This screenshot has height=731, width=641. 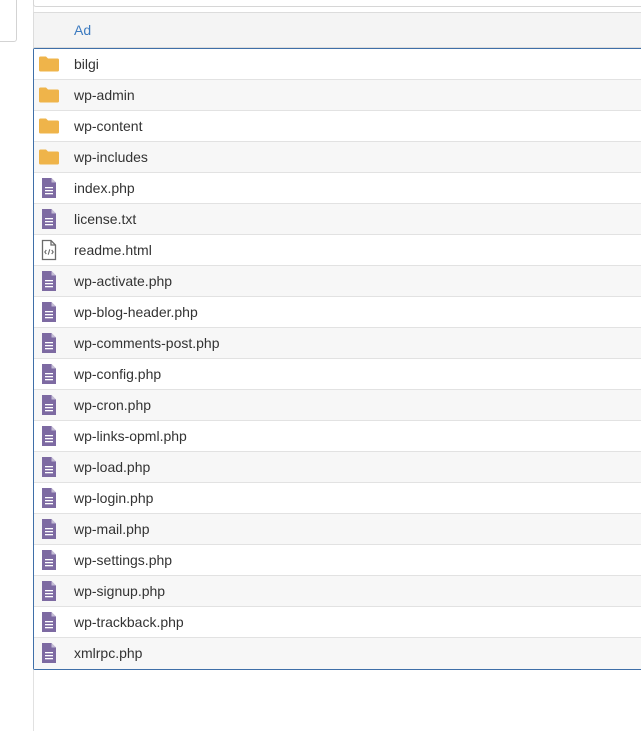 What do you see at coordinates (49, 250) in the screenshot?
I see `code-file-icon` at bounding box center [49, 250].